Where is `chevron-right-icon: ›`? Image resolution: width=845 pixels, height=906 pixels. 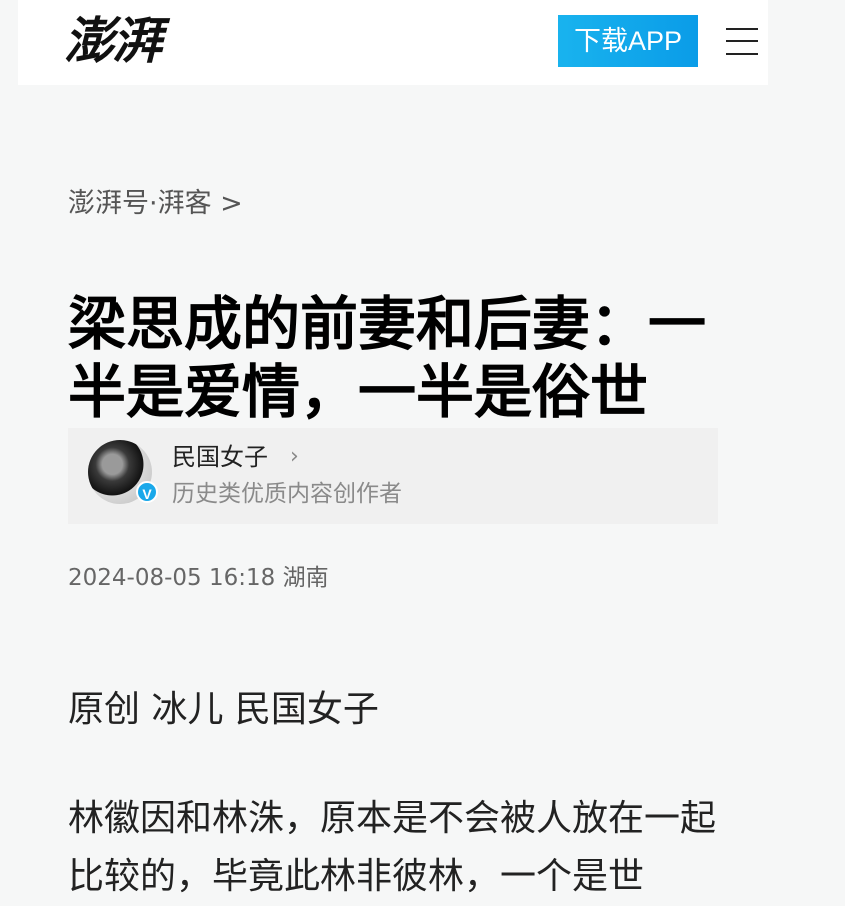 chevron-right-icon: › is located at coordinates (294, 457).